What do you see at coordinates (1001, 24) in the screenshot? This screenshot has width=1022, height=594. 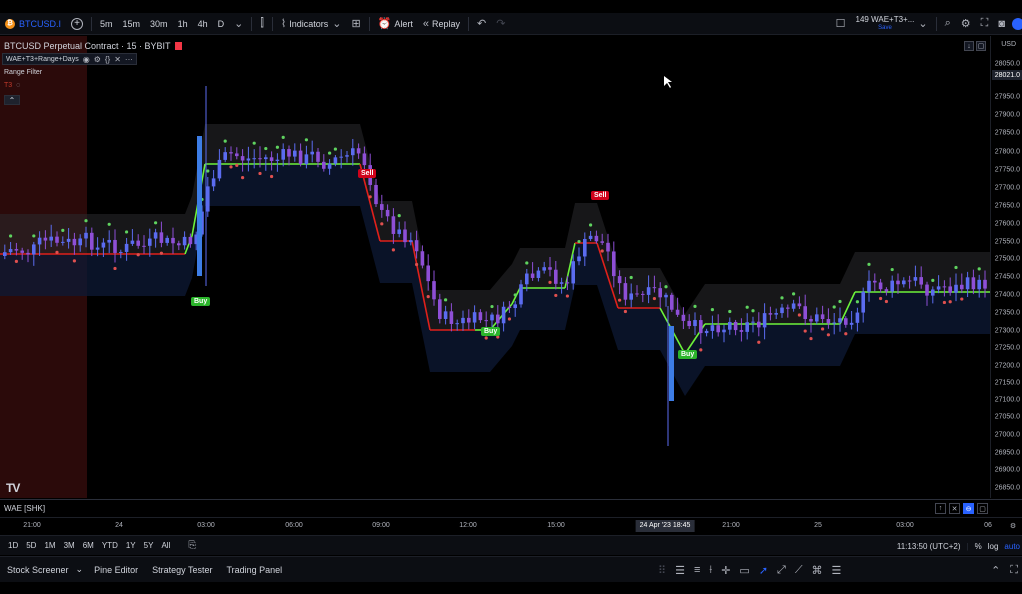 I see `camera-icon: ◙` at bounding box center [1001, 24].